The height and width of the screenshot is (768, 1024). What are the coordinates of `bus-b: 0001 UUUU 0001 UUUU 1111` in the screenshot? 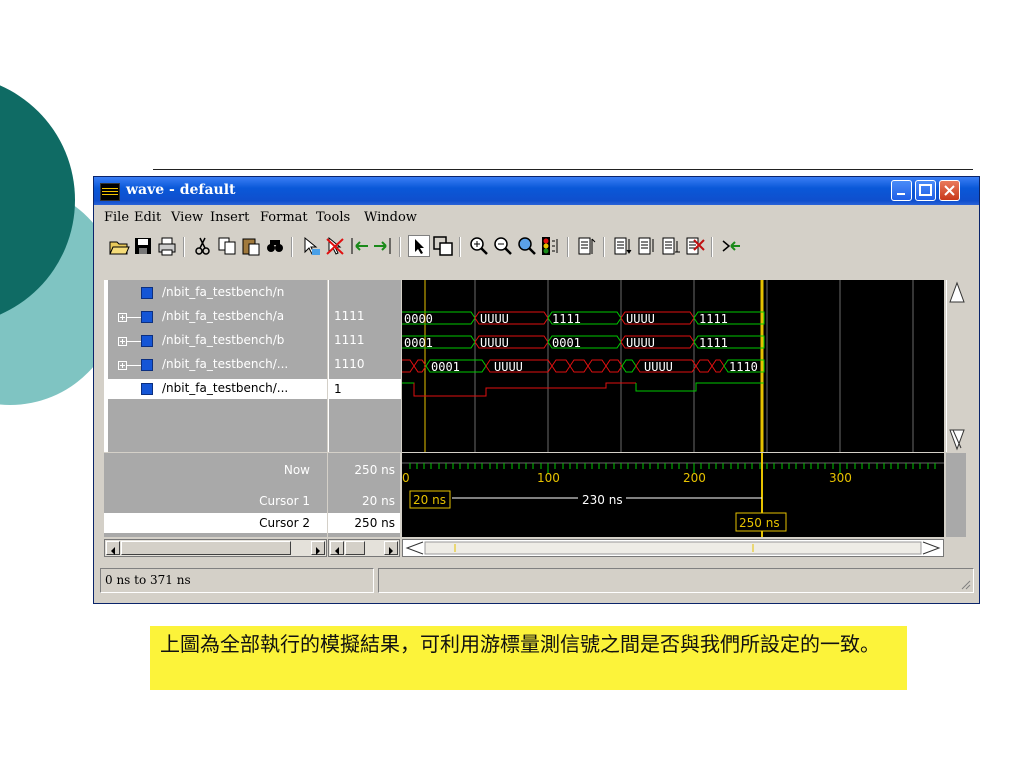 It's located at (583, 342).